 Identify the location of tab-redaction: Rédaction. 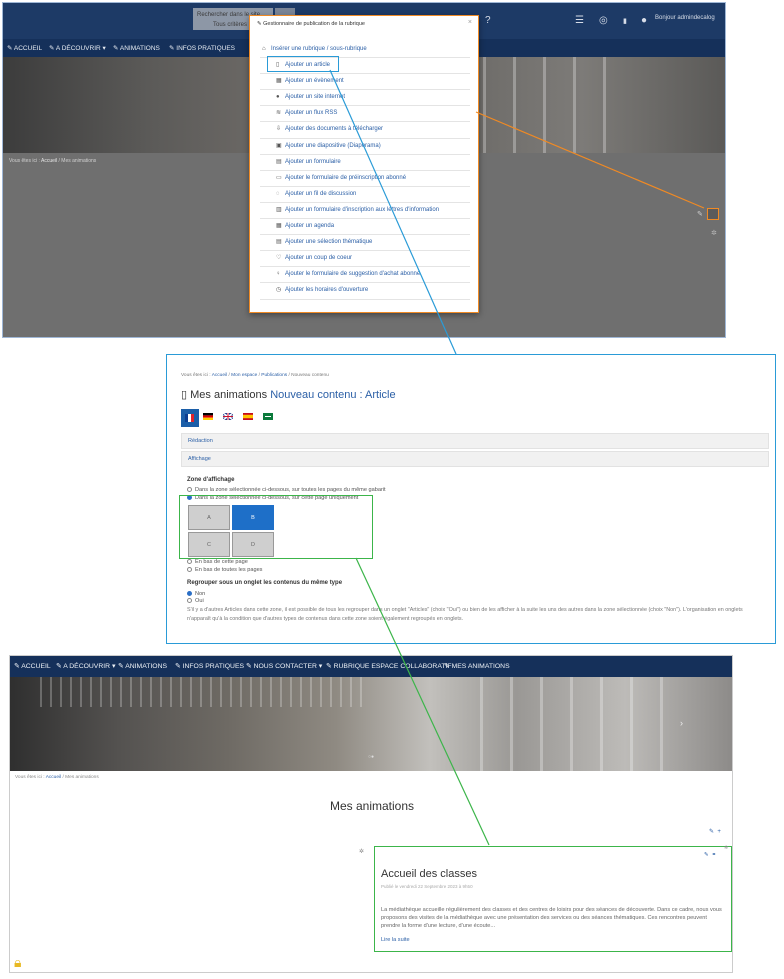
(475, 441).